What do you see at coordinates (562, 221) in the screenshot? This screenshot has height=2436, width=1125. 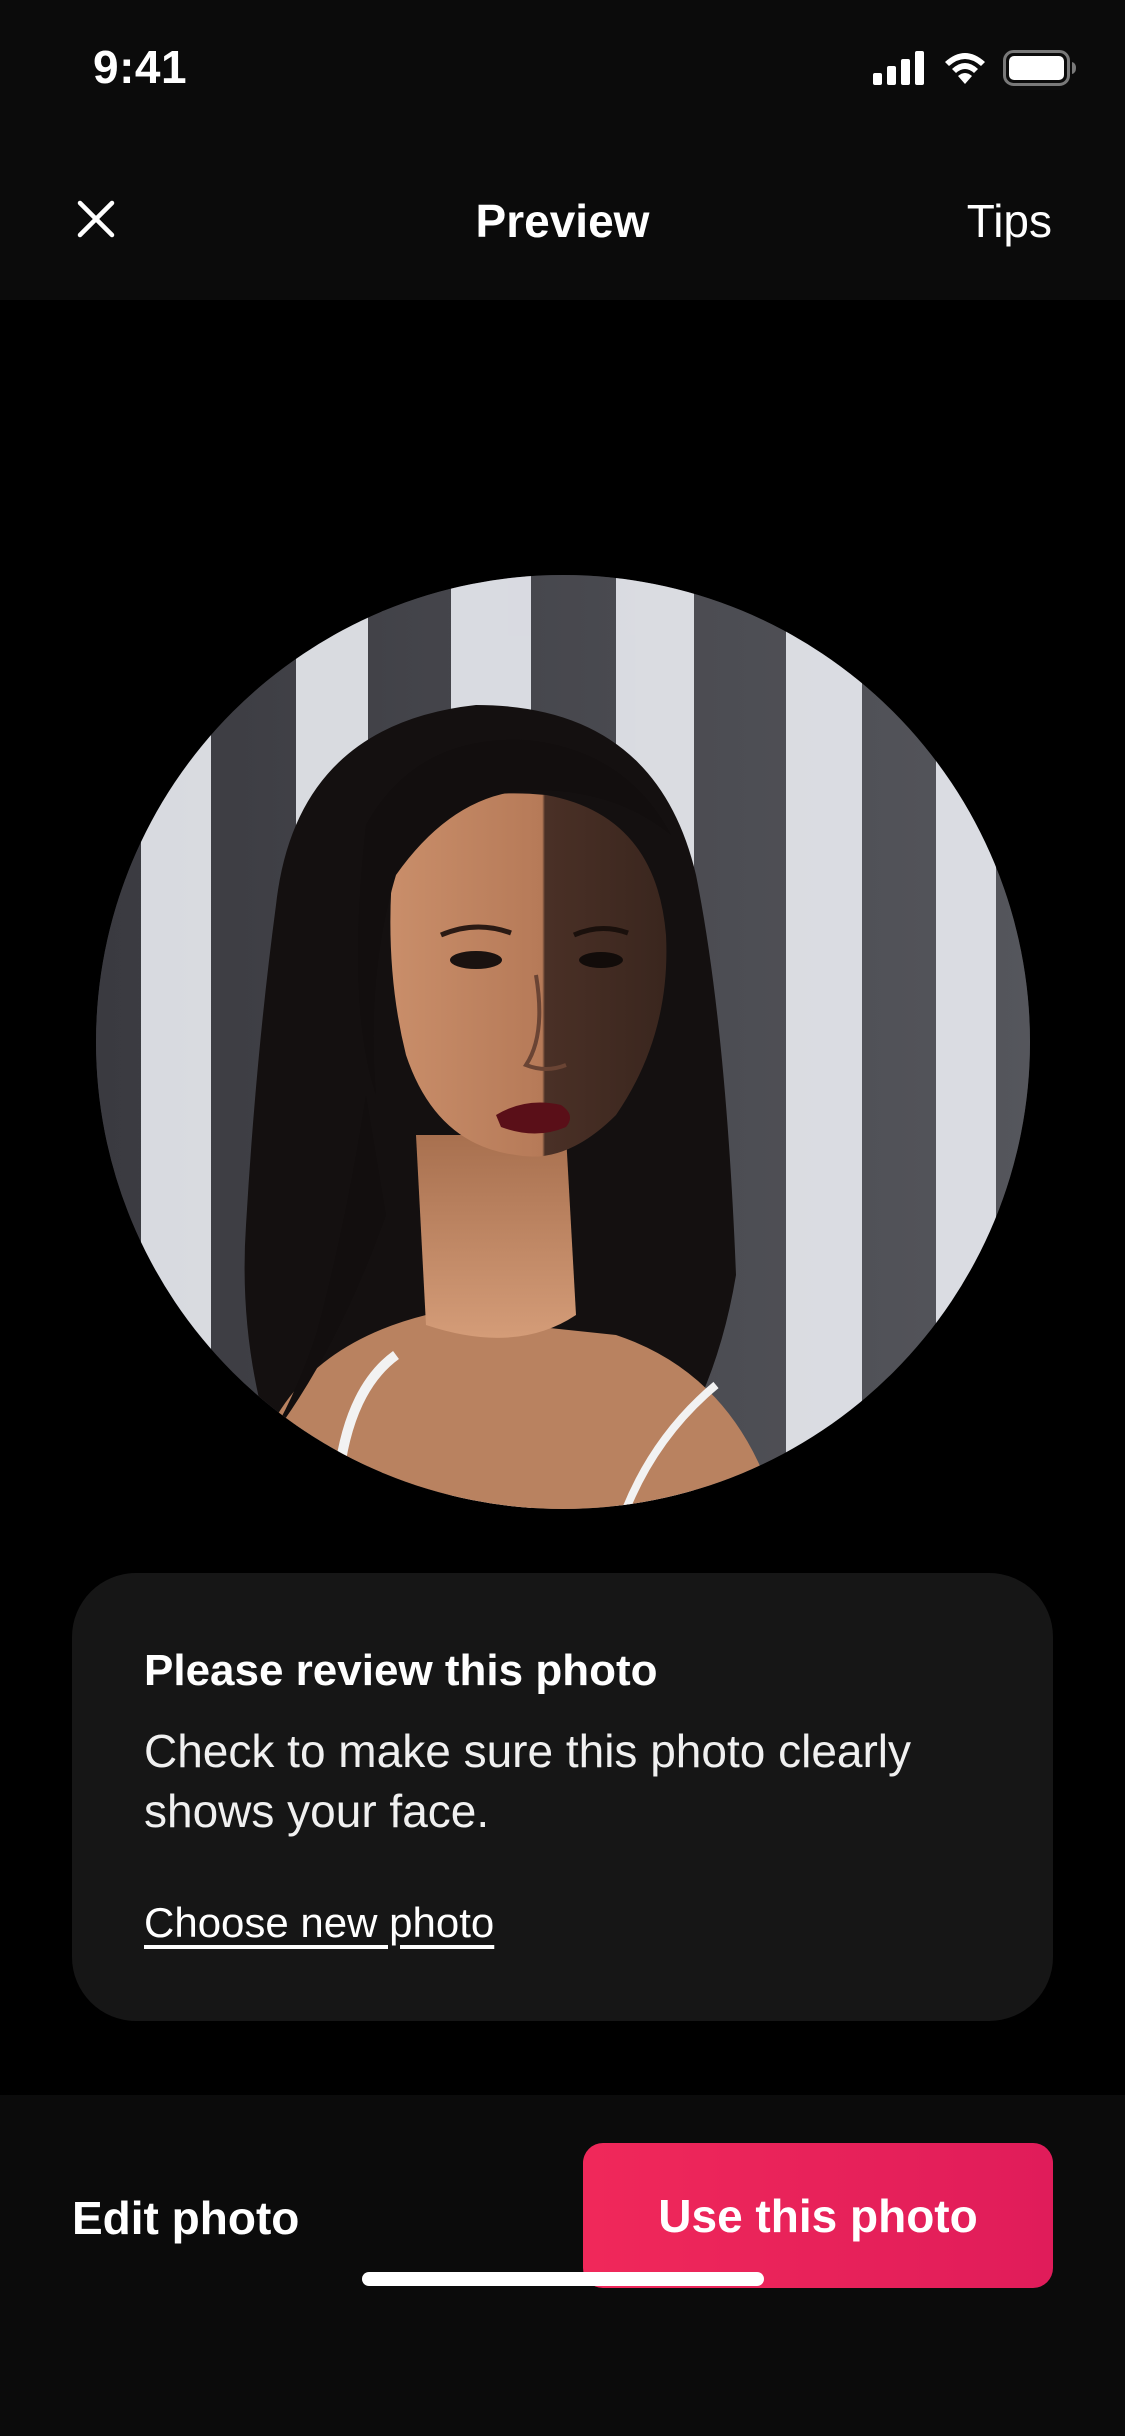 I see `page-title: Preview` at bounding box center [562, 221].